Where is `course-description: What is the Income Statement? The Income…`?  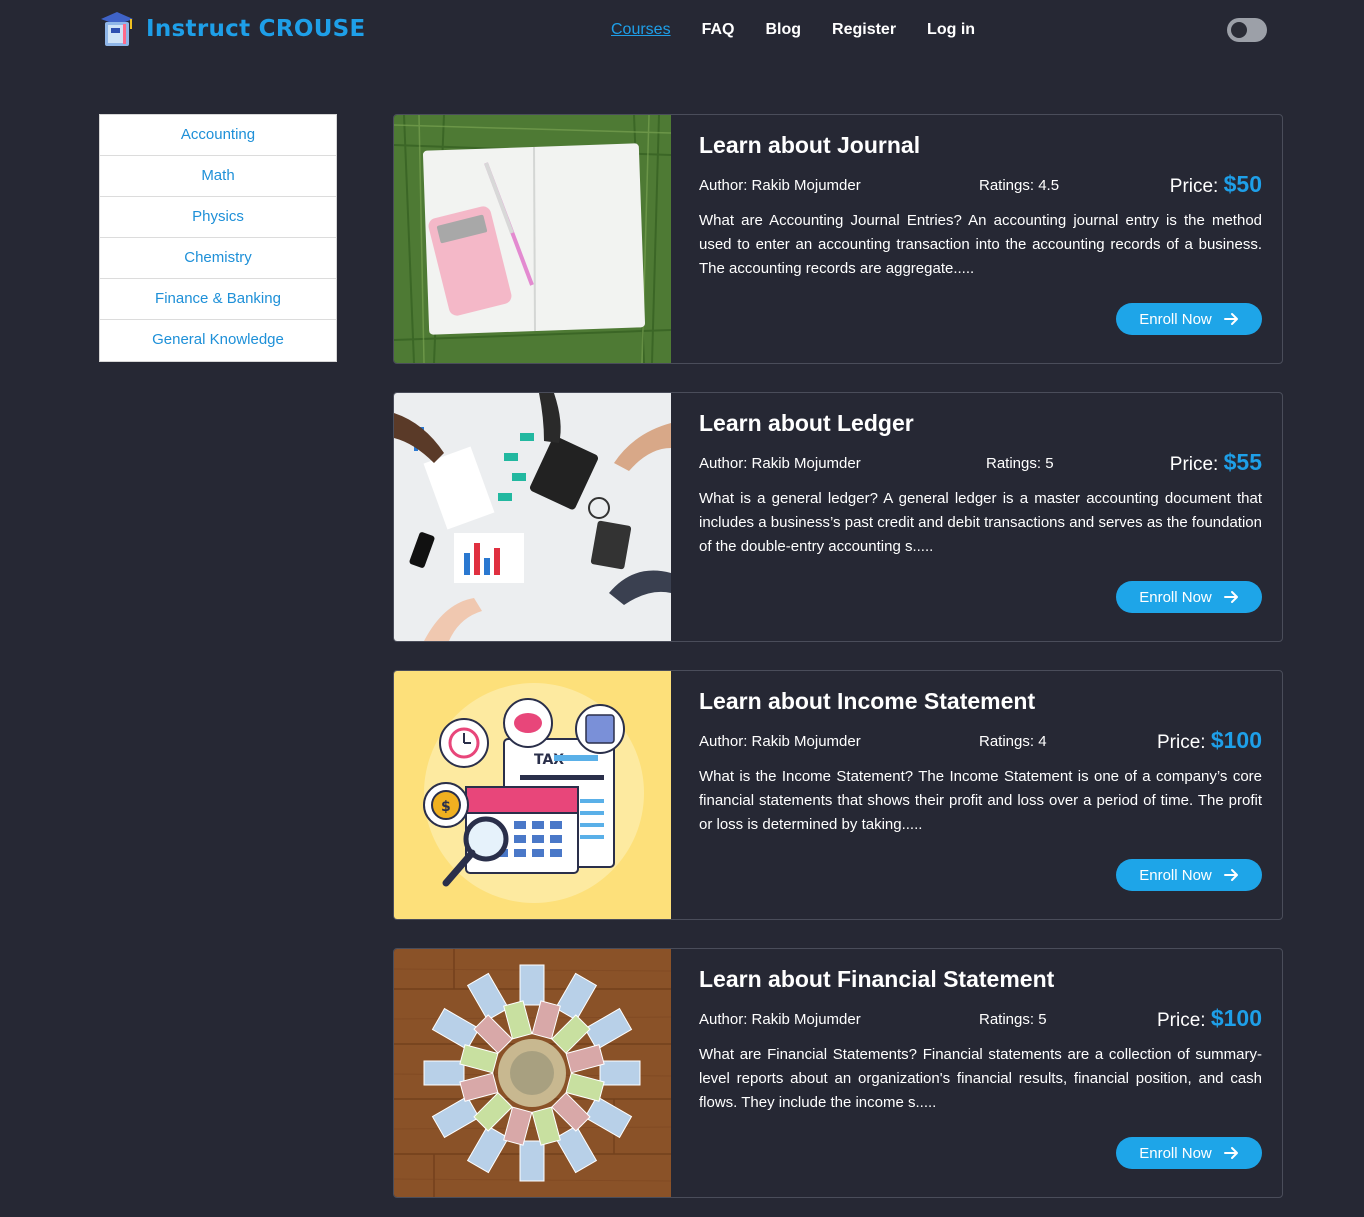
course-description: What is the Income Statement? The Income… is located at coordinates (980, 800).